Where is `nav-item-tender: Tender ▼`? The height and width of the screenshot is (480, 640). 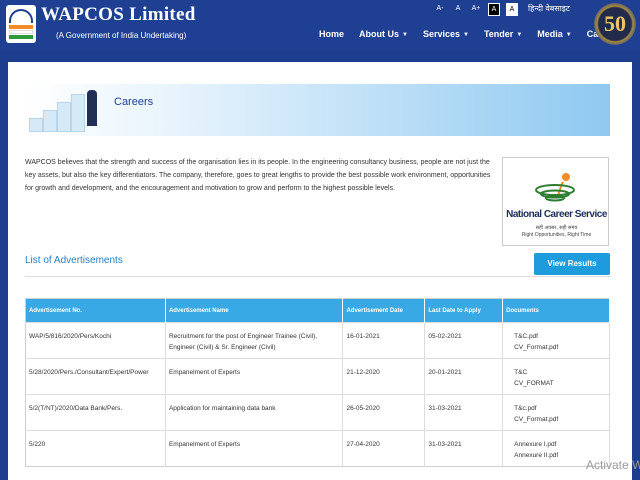
nav-item-tender: Tender ▼ is located at coordinates (503, 34).